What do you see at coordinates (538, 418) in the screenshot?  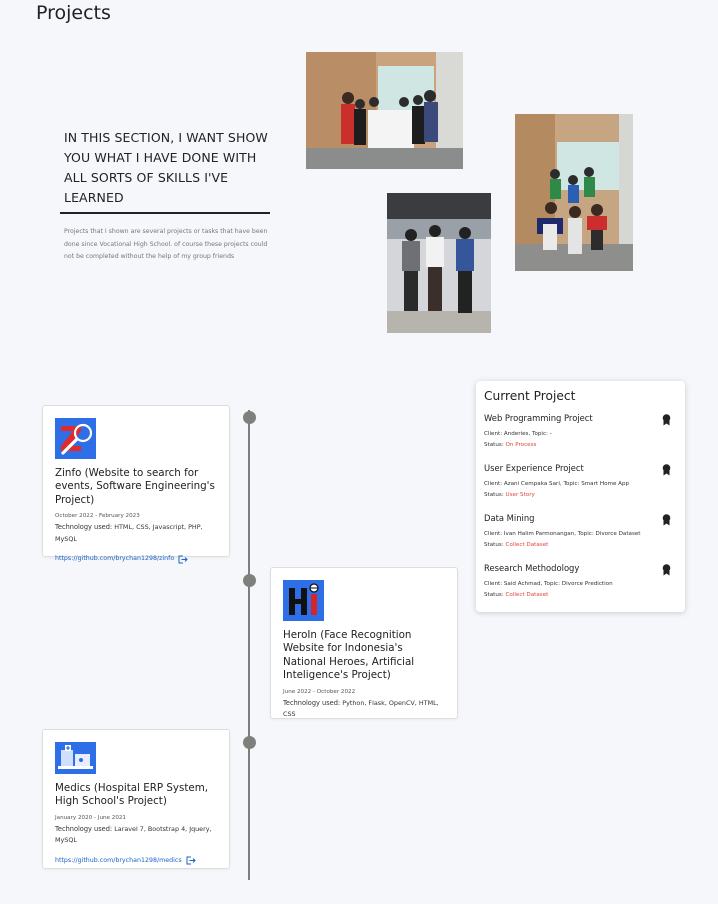 I see `current-project-name: Web Programming Project` at bounding box center [538, 418].